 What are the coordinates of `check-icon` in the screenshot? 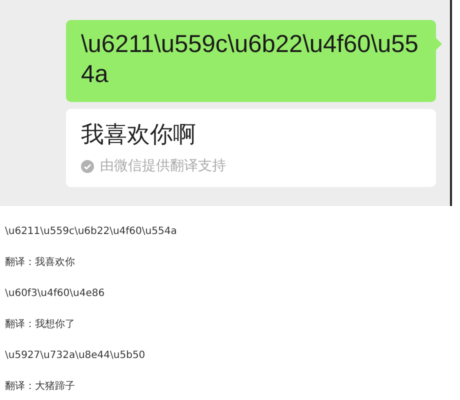 It's located at (87, 166).